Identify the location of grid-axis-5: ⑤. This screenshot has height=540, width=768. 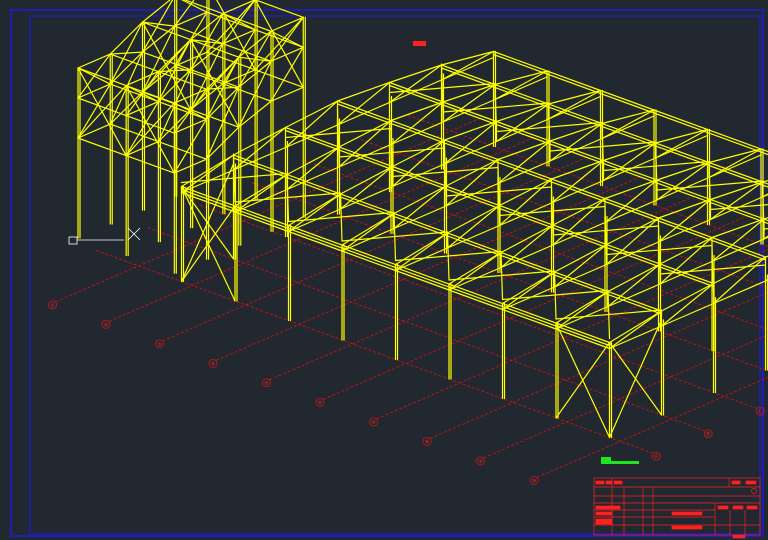
(266, 383).